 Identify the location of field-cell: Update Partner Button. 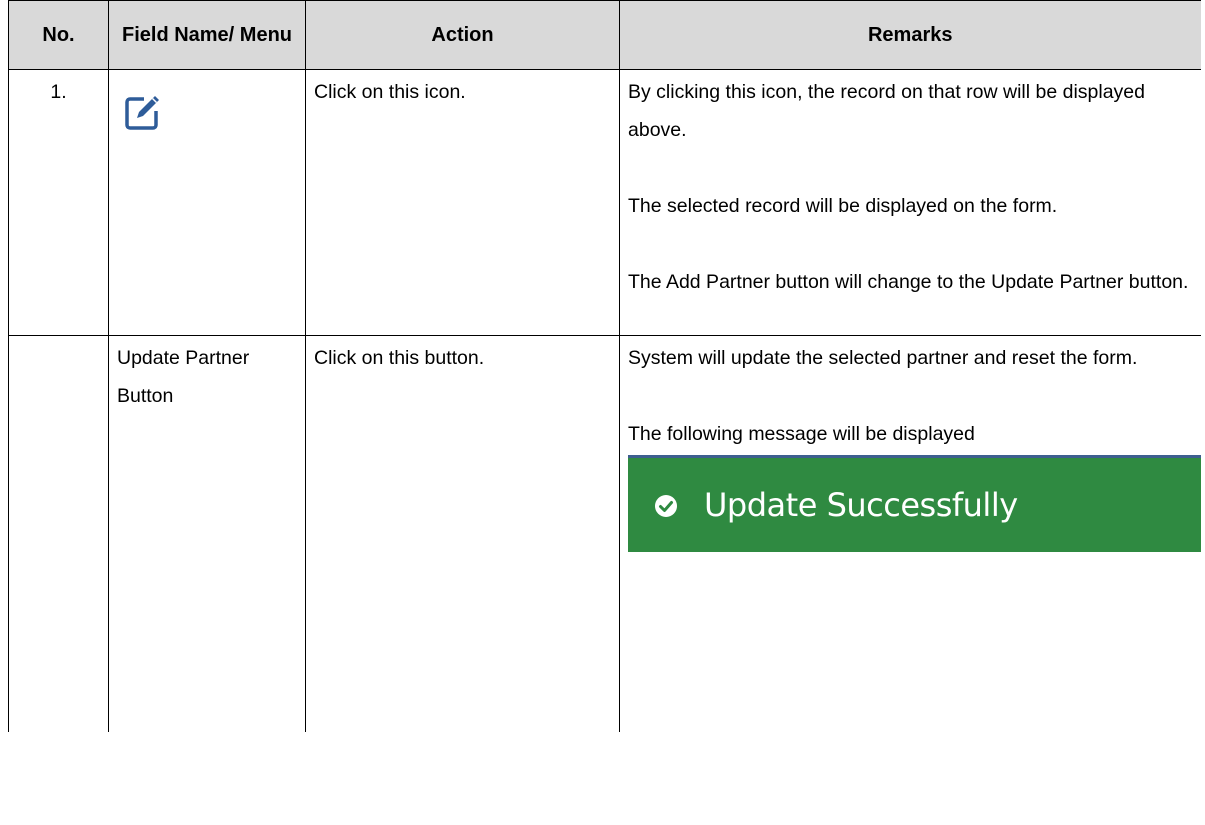
(207, 533).